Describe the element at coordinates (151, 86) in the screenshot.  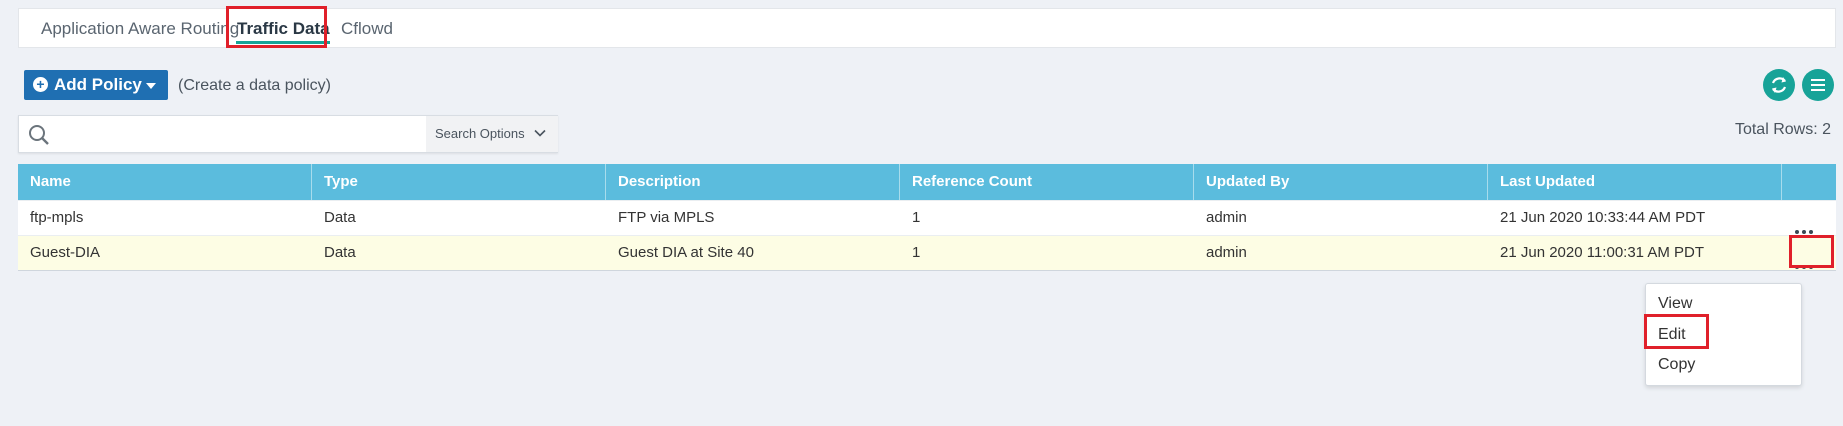
I see `caret-down-icon` at that location.